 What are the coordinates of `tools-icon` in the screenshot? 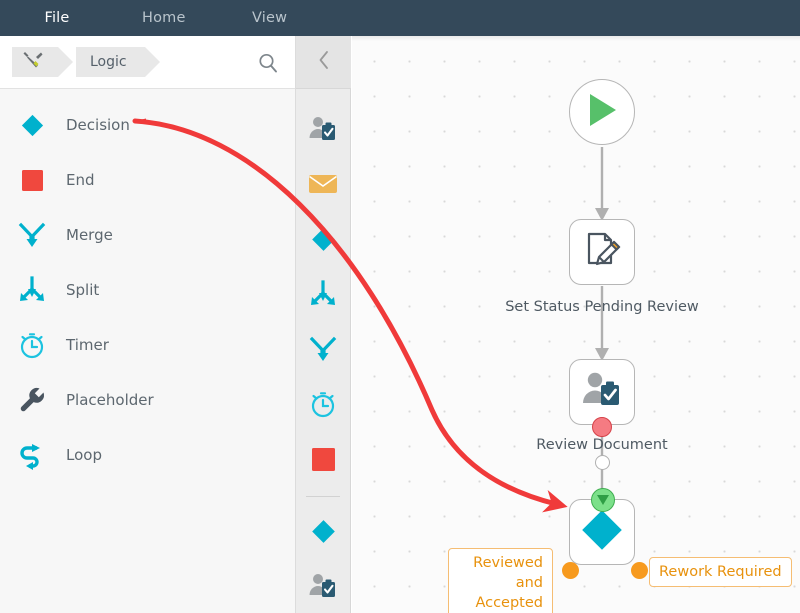 It's located at (33, 62).